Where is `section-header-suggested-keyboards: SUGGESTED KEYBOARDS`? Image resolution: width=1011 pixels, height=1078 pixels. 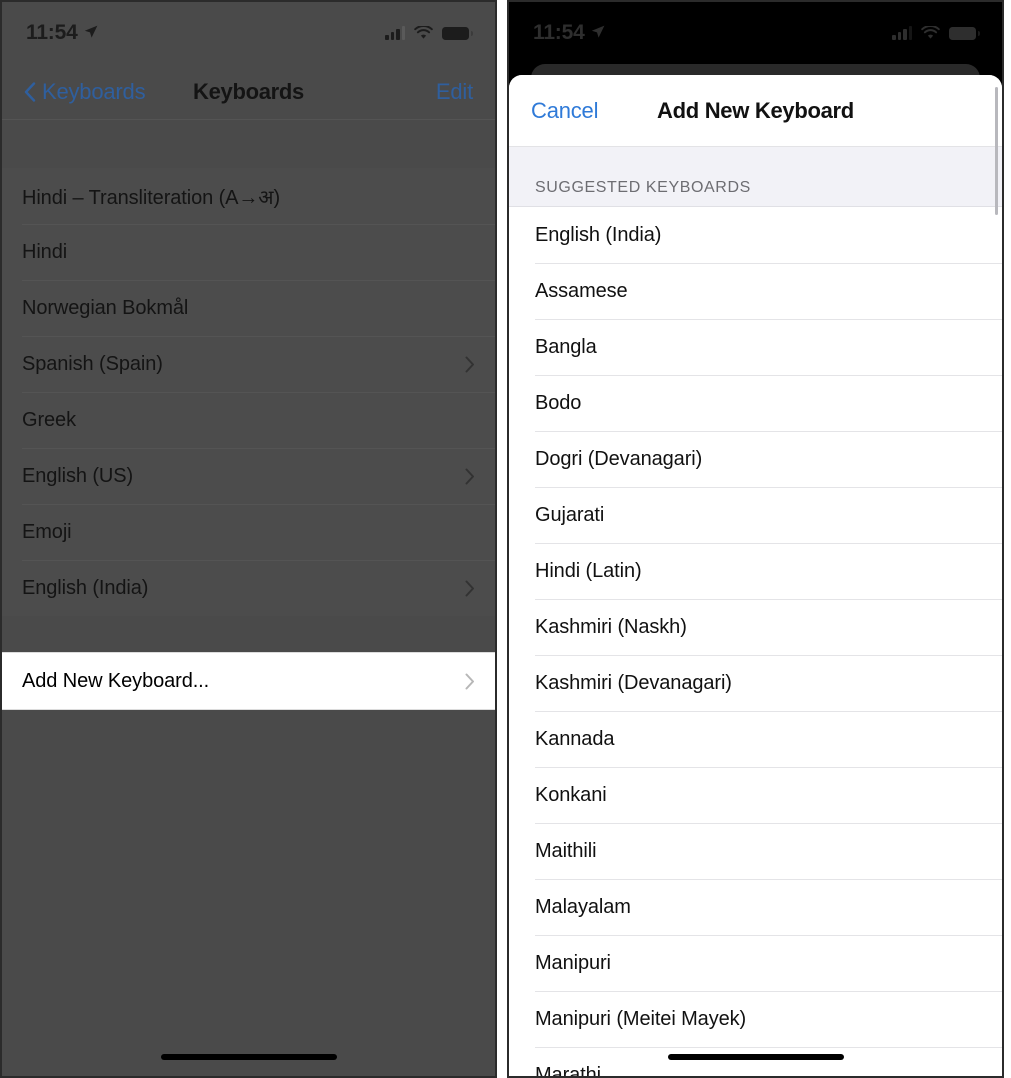
section-header-suggested-keyboards: SUGGESTED KEYBOARDS is located at coordinates (755, 177).